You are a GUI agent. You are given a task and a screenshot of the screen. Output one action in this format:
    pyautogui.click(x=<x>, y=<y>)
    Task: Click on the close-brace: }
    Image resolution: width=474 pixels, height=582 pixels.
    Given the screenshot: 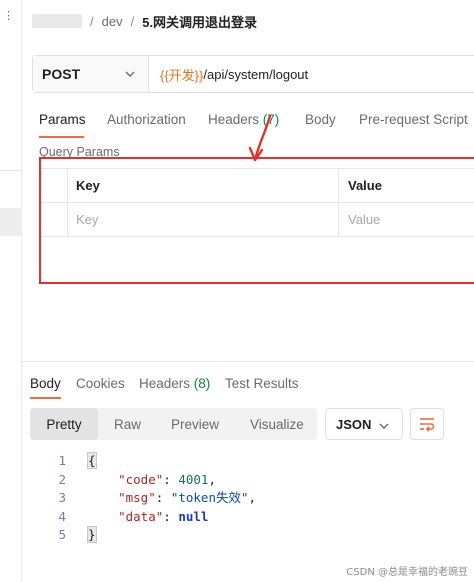 What is the action you would take?
    pyautogui.click(x=92, y=535)
    